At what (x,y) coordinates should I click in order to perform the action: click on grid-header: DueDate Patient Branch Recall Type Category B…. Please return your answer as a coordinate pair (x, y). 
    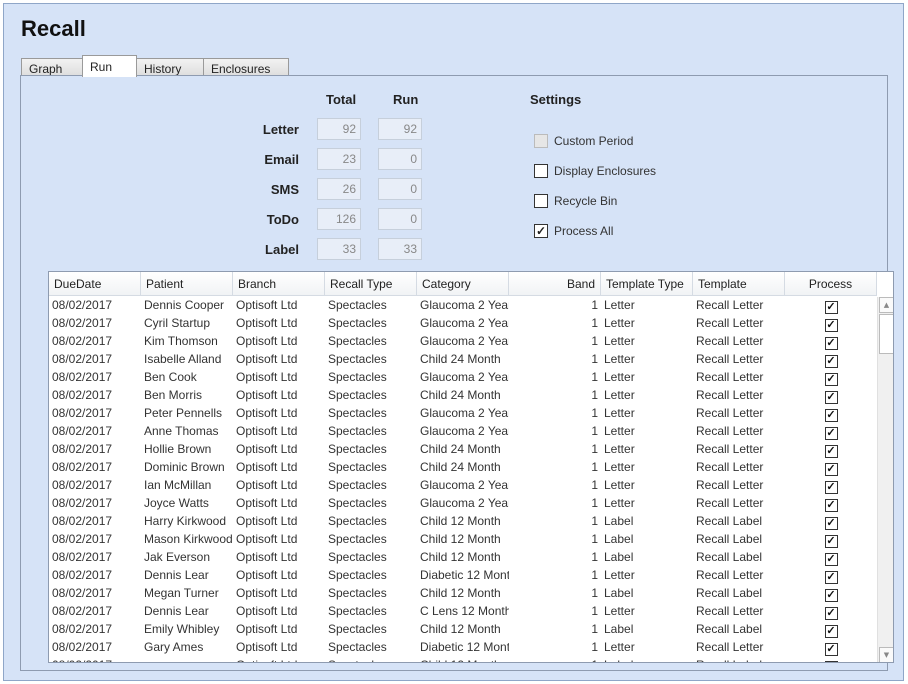
    Looking at the image, I should click on (463, 284).